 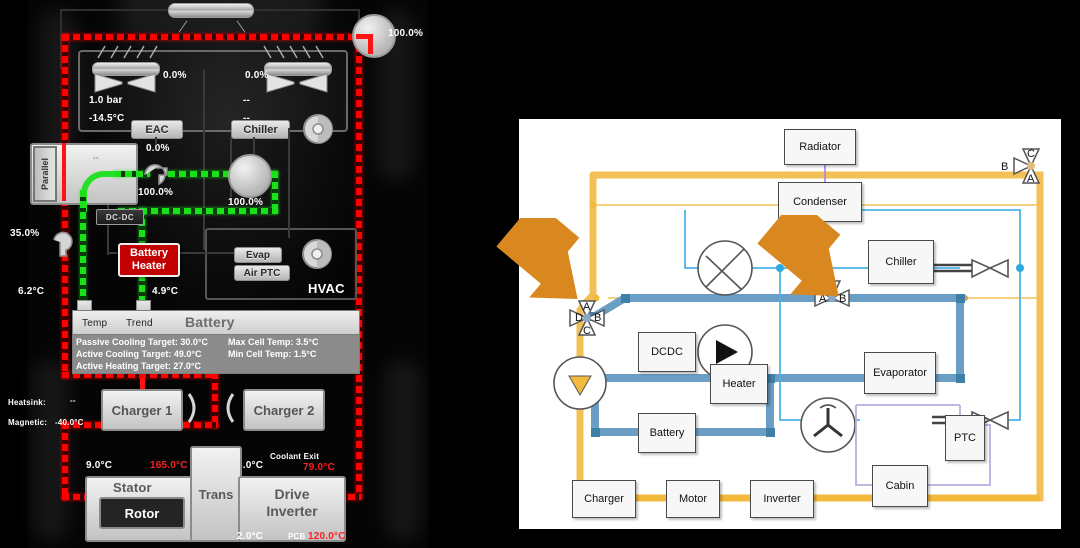 I want to click on drive-inverter-line1: Drive, so click(x=292, y=494).